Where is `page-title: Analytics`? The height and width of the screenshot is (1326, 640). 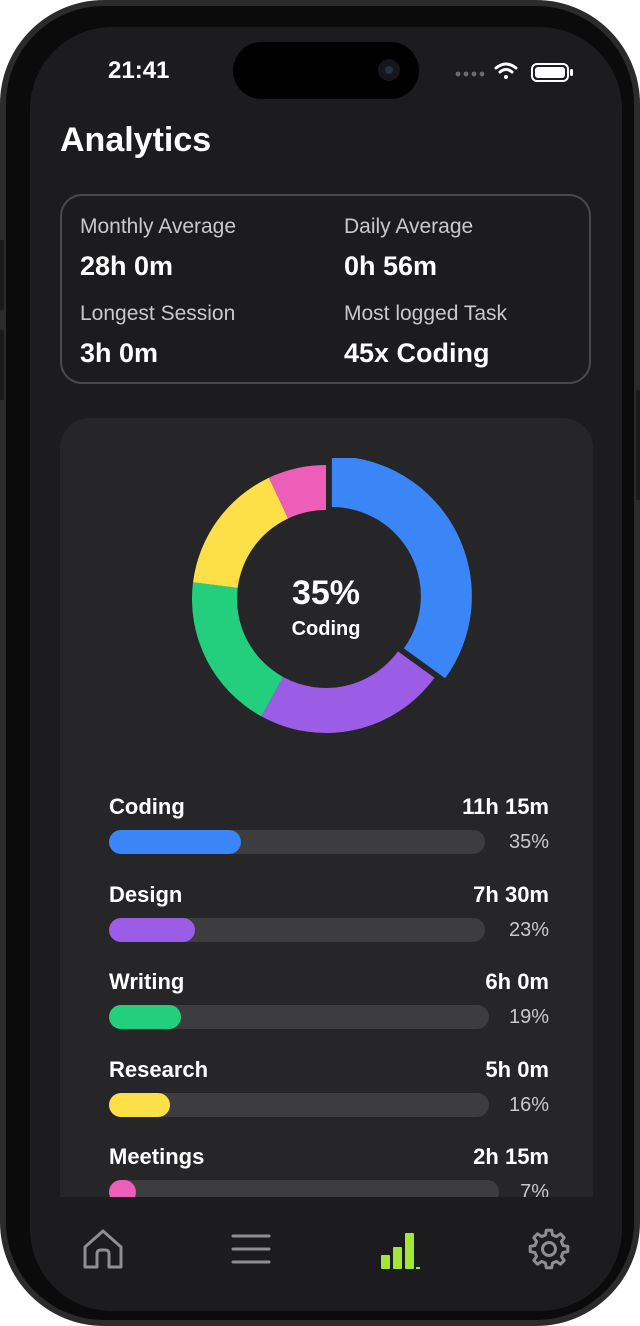
page-title: Analytics is located at coordinates (136, 140).